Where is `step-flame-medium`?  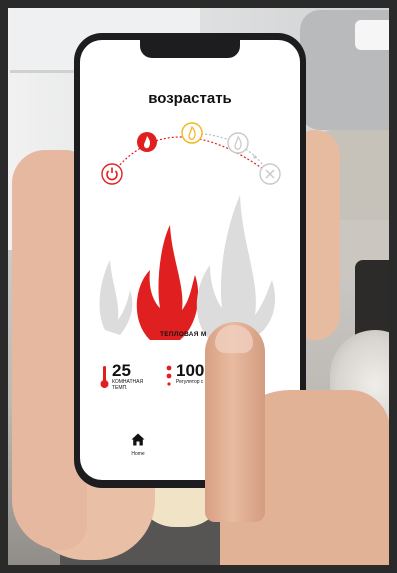
step-flame-medium is located at coordinates (192, 133).